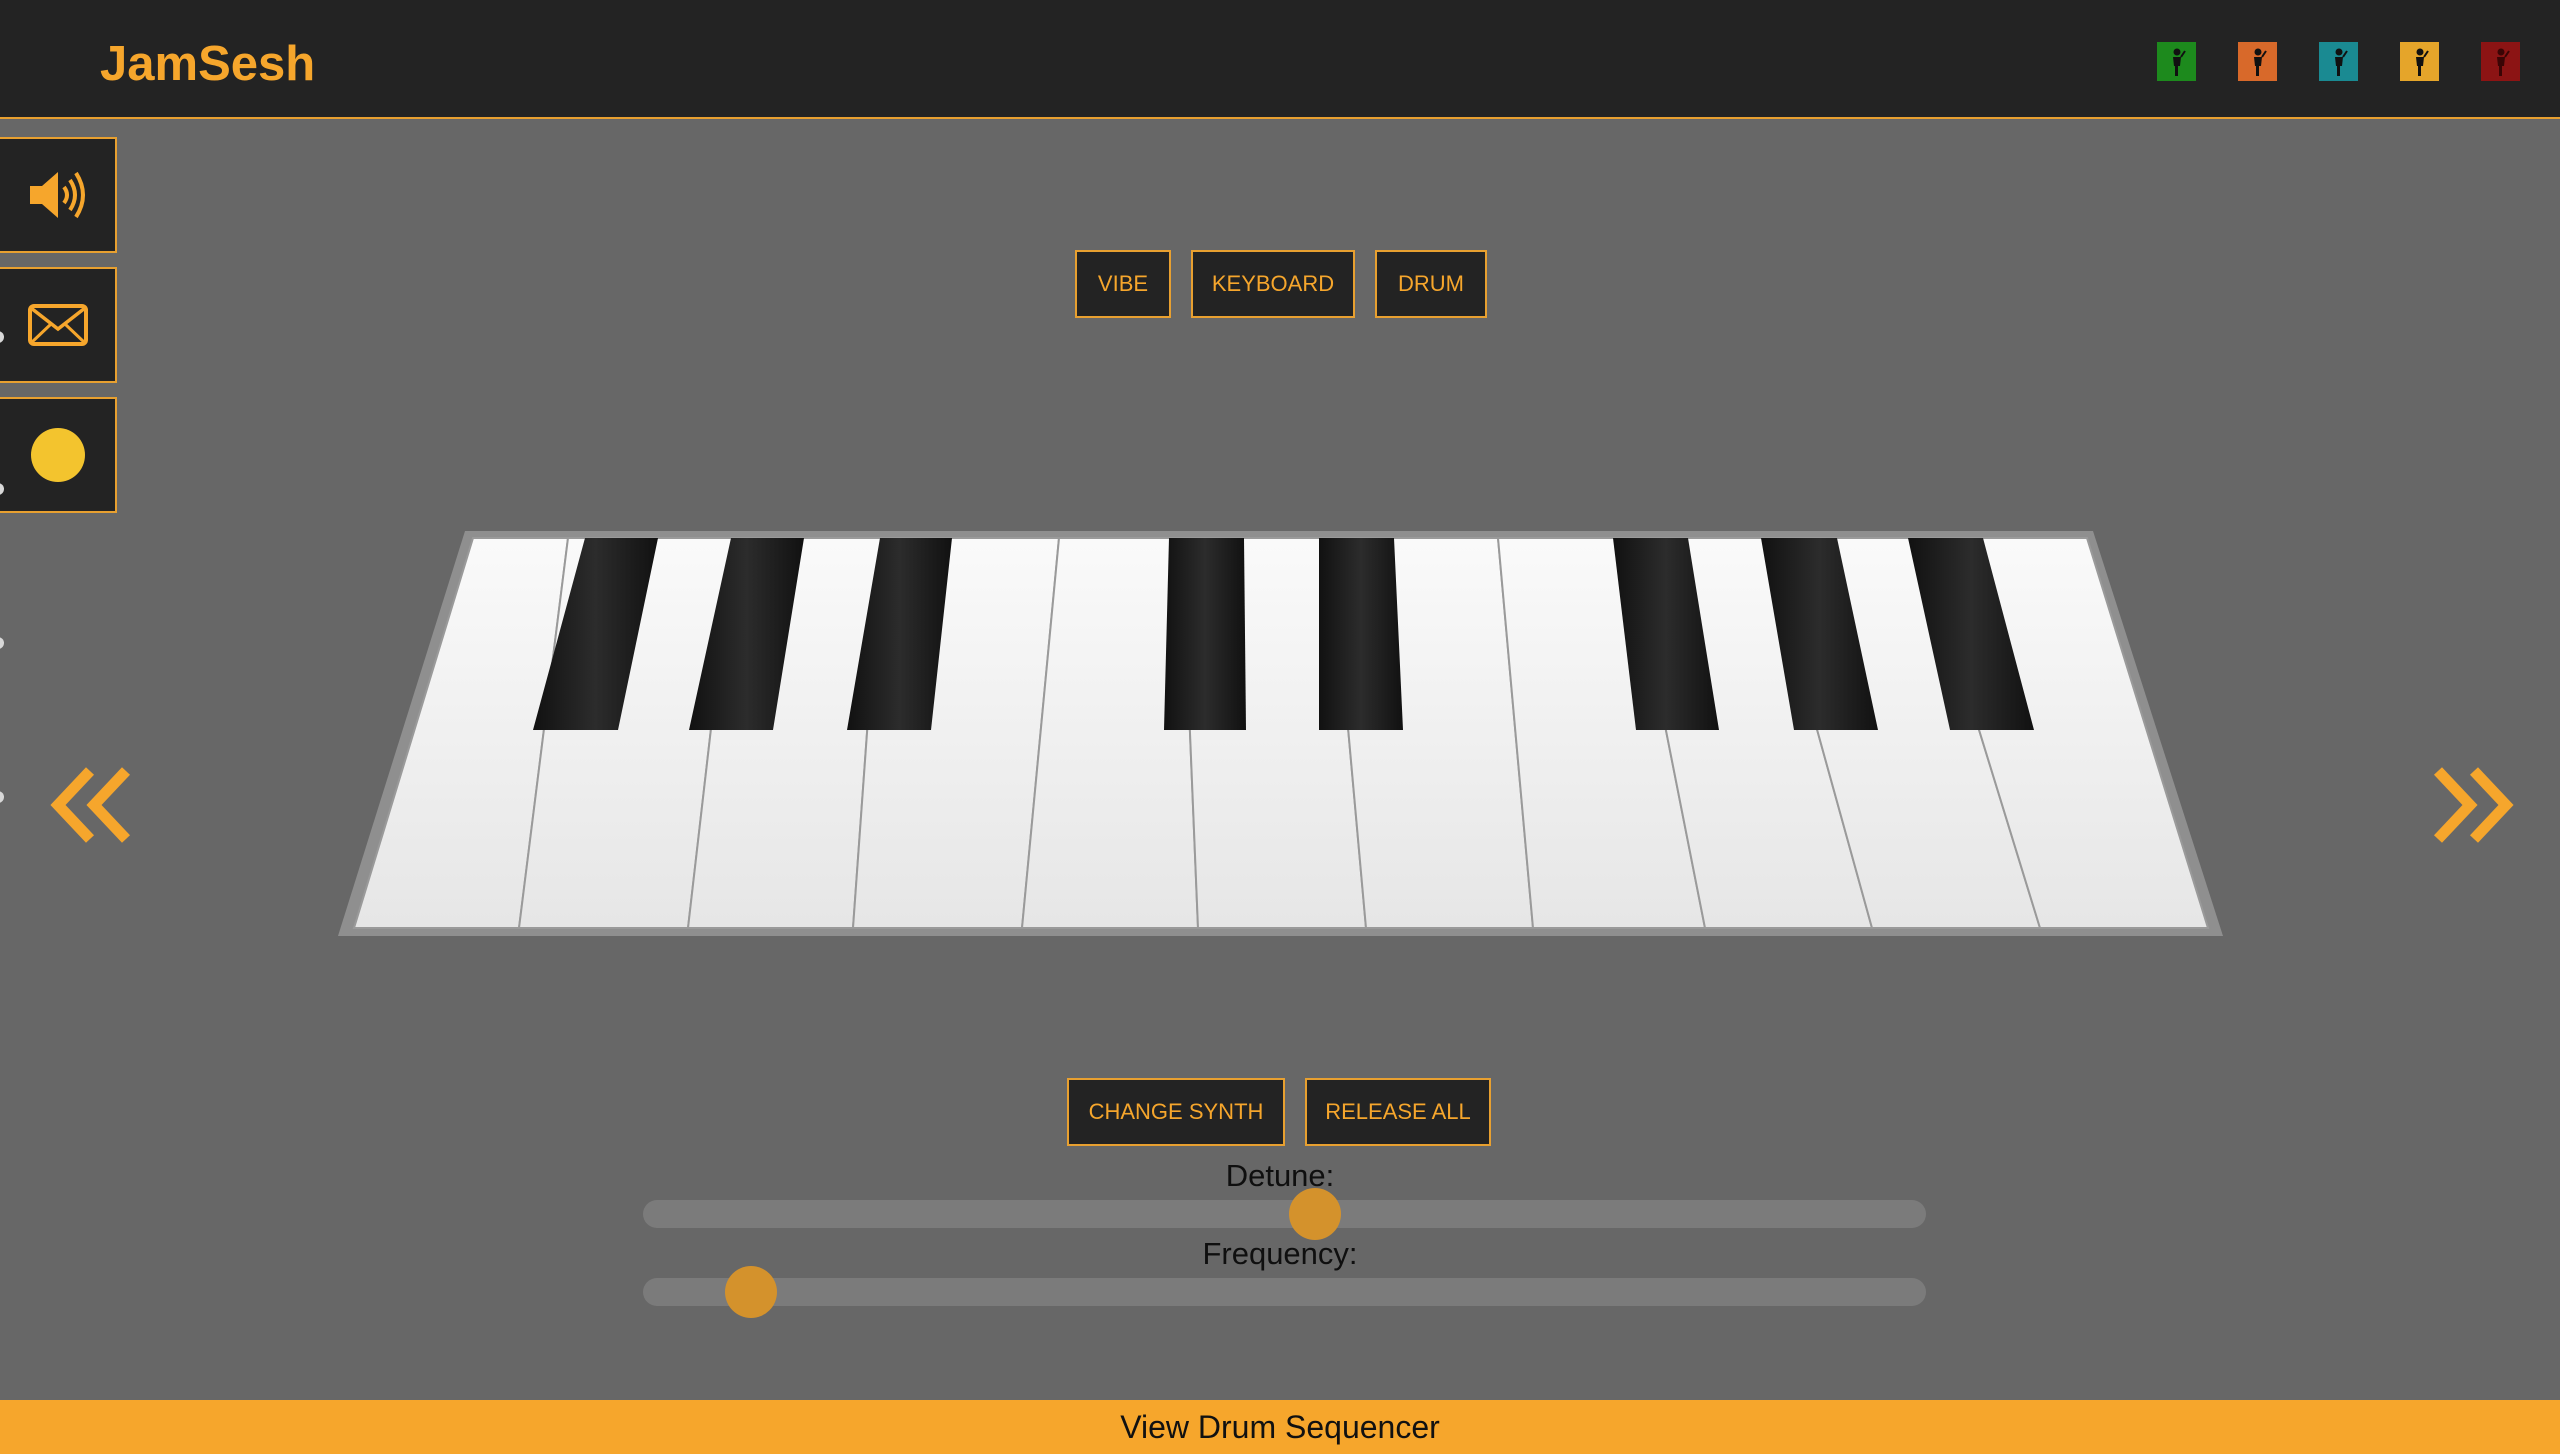  What do you see at coordinates (751, 1292) in the screenshot?
I see `frequency-slider-thumb` at bounding box center [751, 1292].